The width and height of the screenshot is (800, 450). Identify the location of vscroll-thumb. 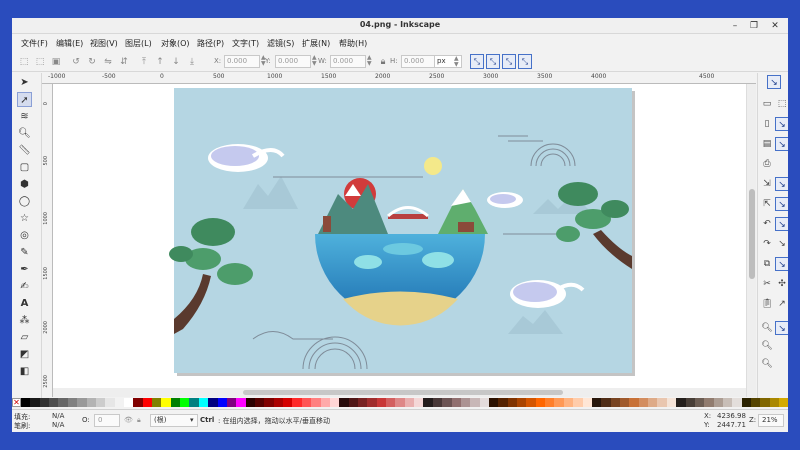
(752, 234).